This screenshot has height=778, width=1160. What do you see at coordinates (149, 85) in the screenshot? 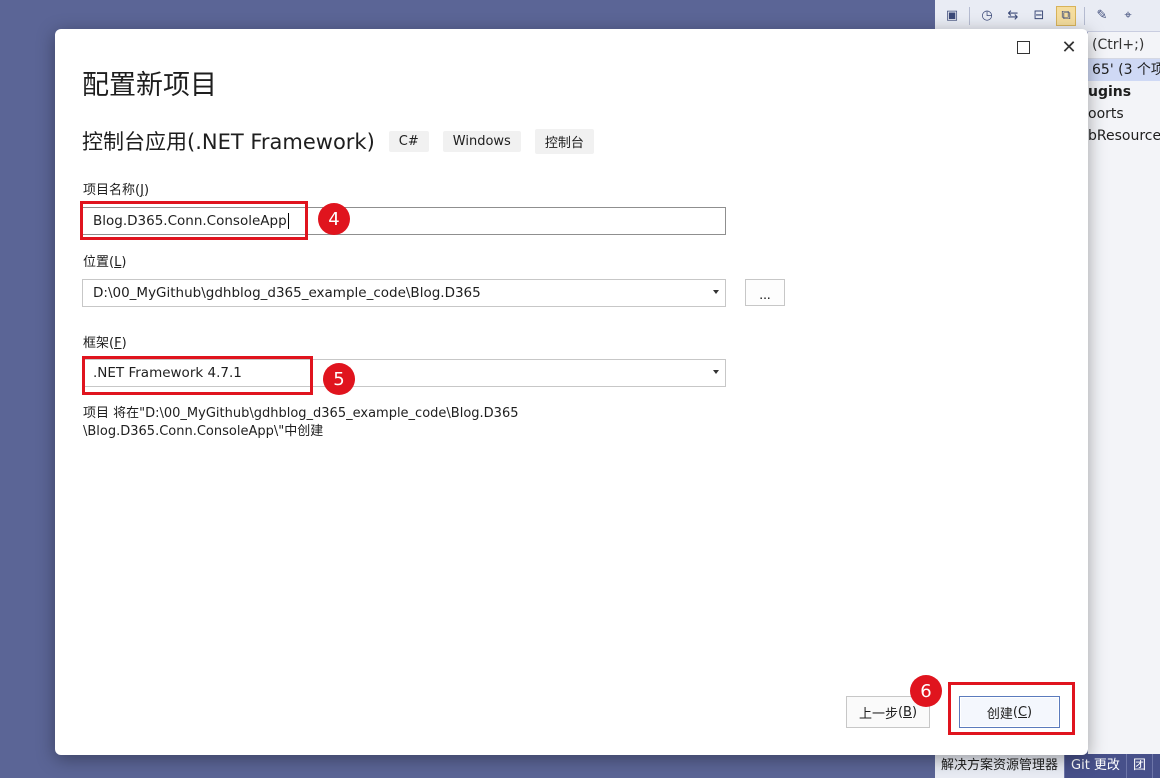
I see `page-title: 配置新项目` at bounding box center [149, 85].